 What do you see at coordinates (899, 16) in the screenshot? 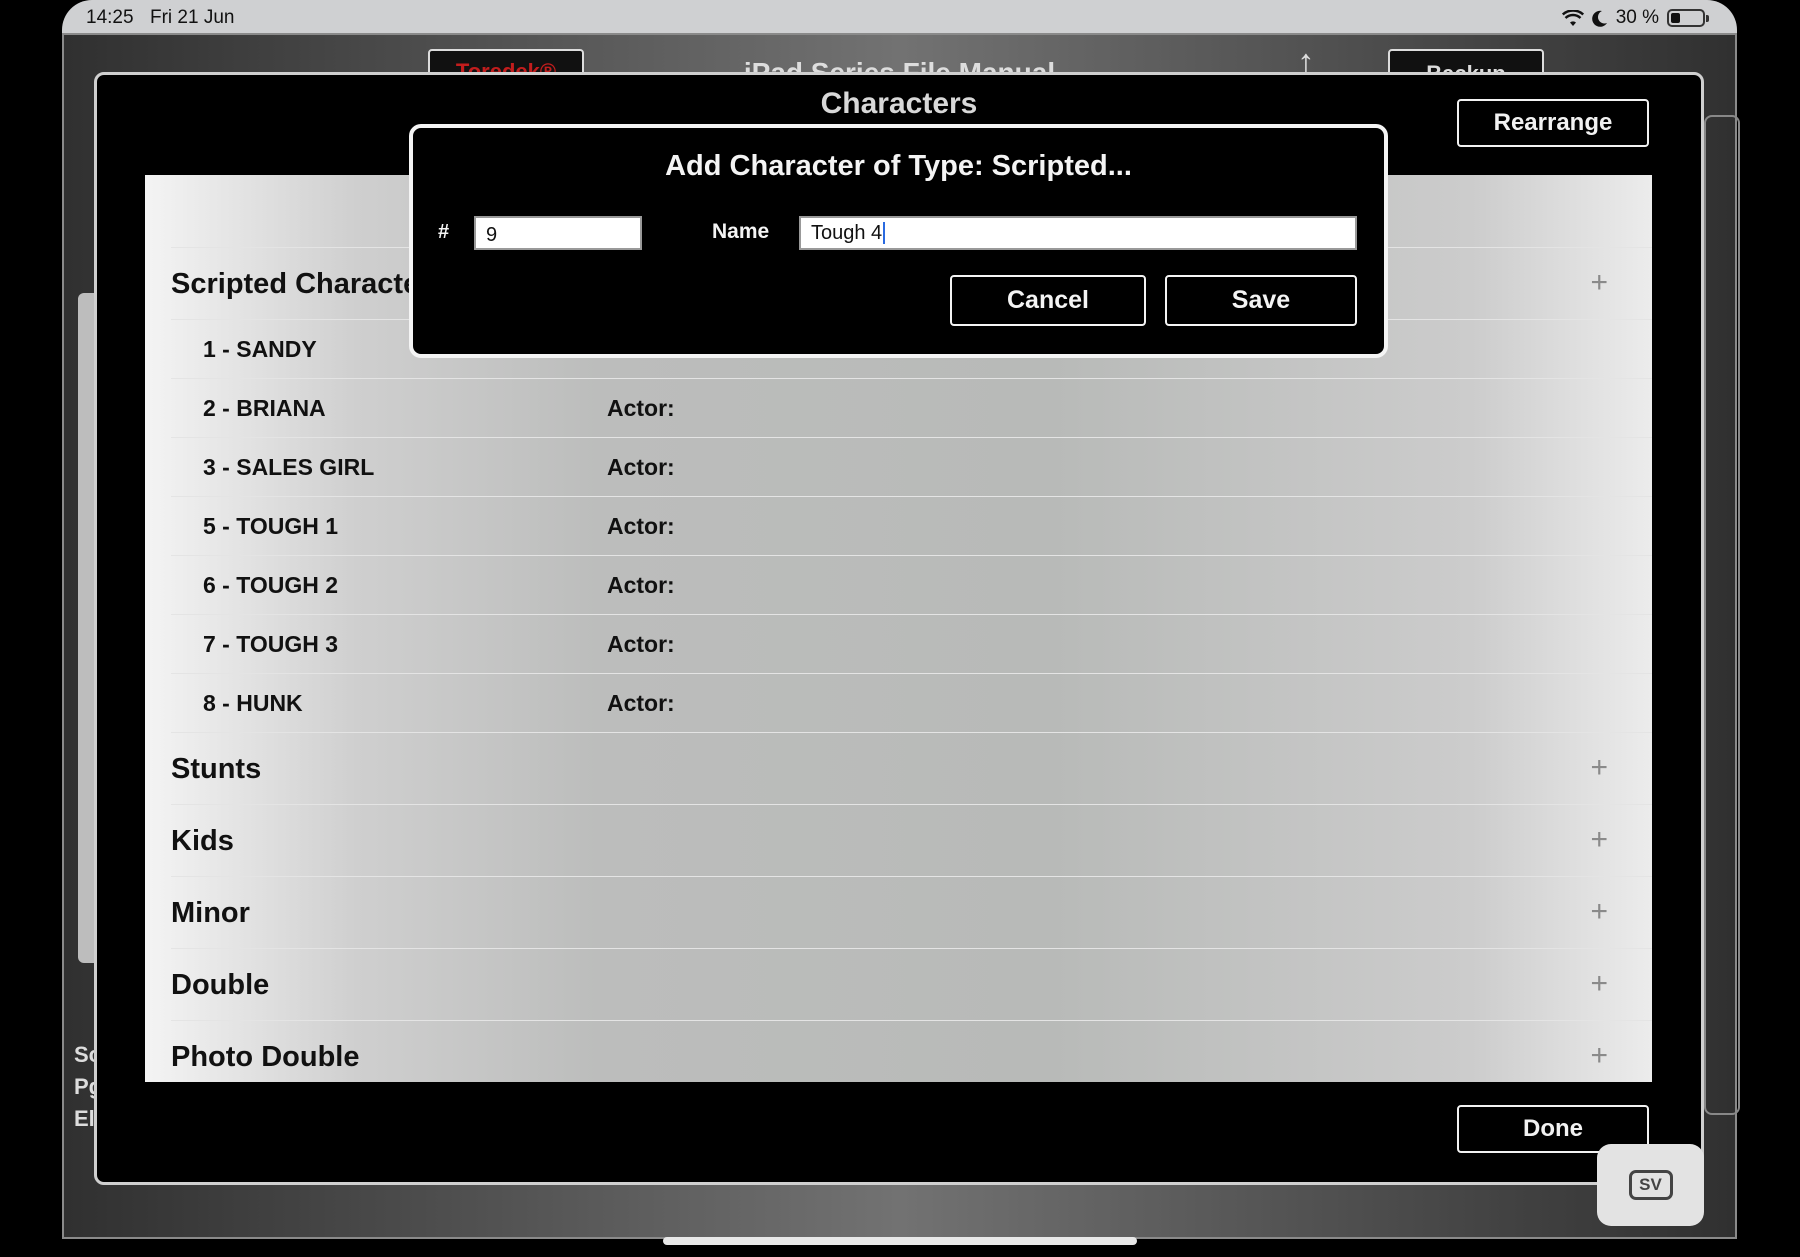
I see `status-bar: 14:25 Fri 21 Jun 30 %` at bounding box center [899, 16].